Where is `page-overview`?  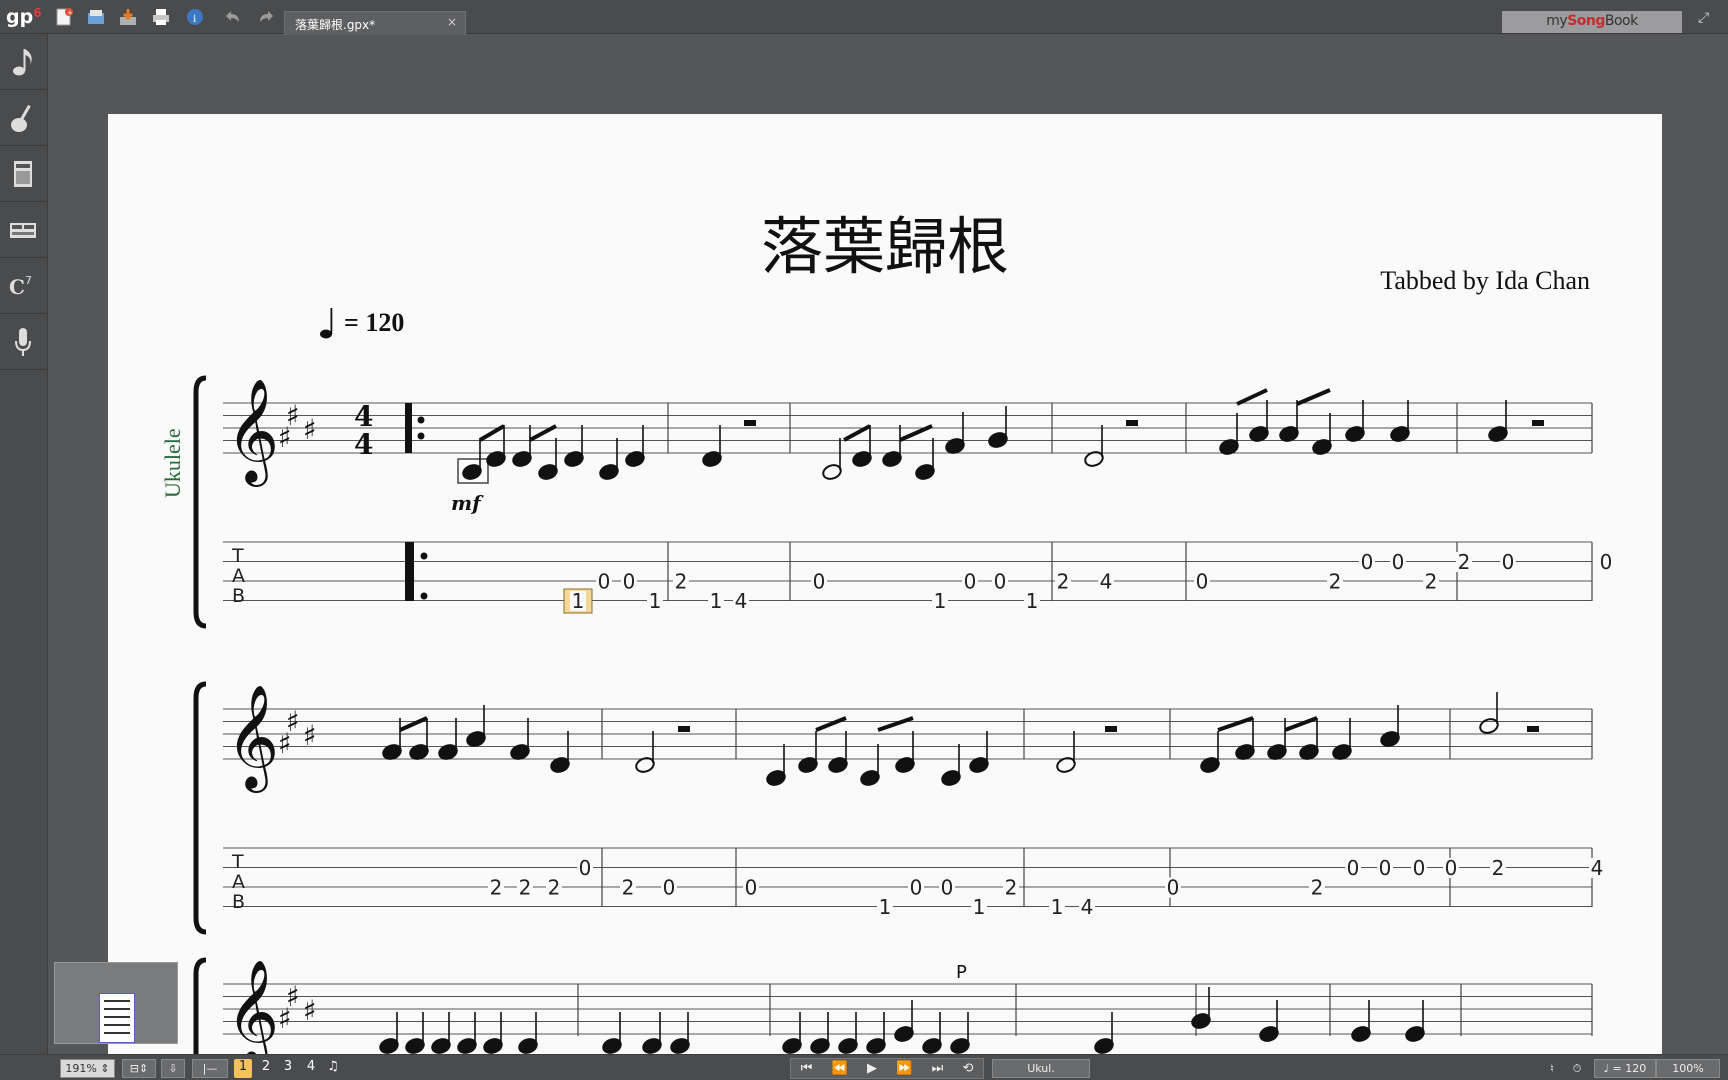 page-overview is located at coordinates (116, 1003).